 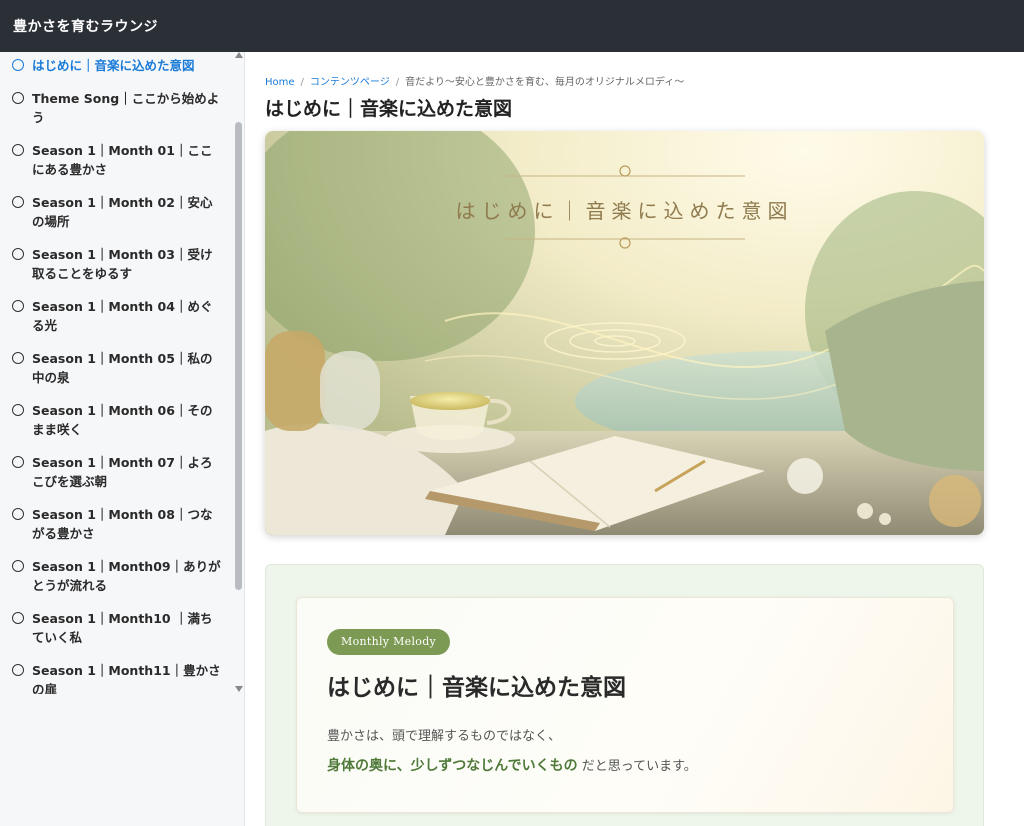 I want to click on sidebar-item-month-11: Season 1｜Month11｜豊かさの扉, so click(x=122, y=677).